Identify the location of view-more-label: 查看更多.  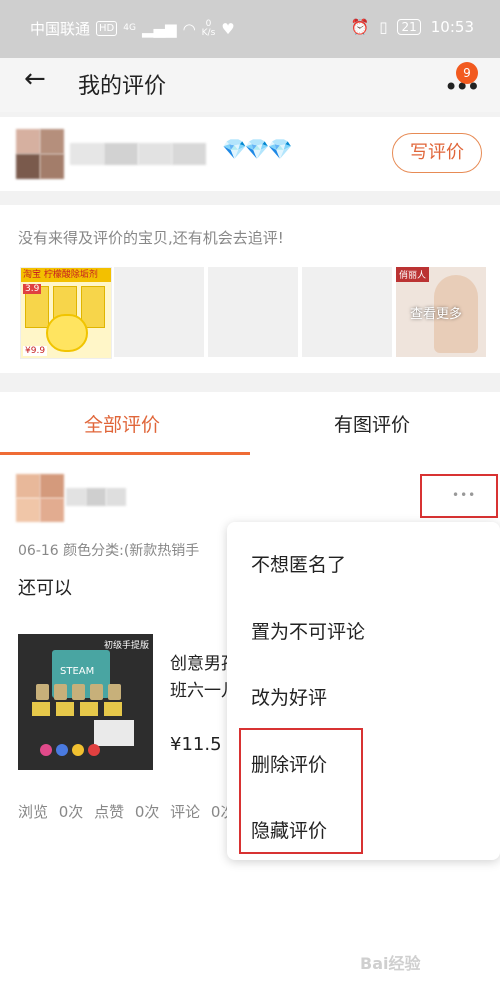
(436, 314).